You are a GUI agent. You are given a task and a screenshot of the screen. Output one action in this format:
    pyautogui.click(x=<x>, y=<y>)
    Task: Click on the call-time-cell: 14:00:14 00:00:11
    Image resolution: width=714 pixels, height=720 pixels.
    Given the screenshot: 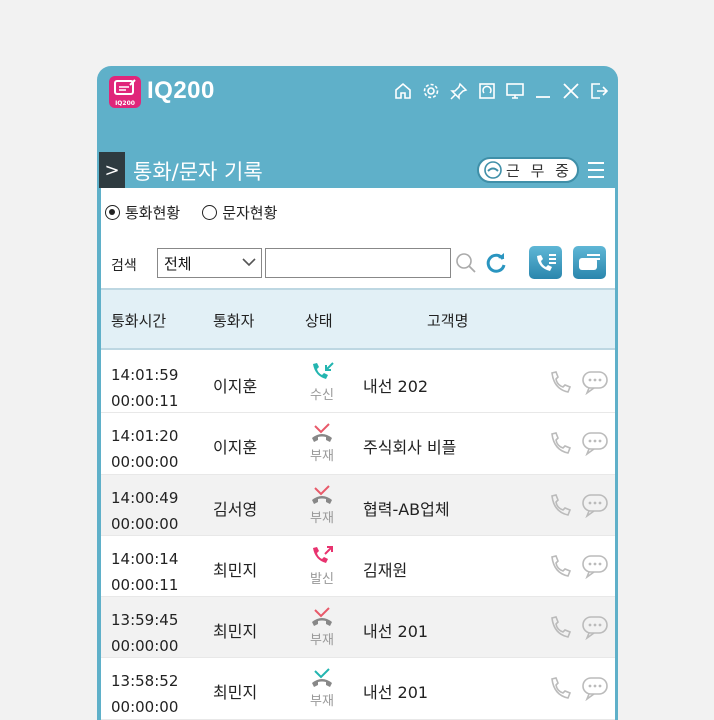 What is the action you would take?
    pyautogui.click(x=144, y=572)
    